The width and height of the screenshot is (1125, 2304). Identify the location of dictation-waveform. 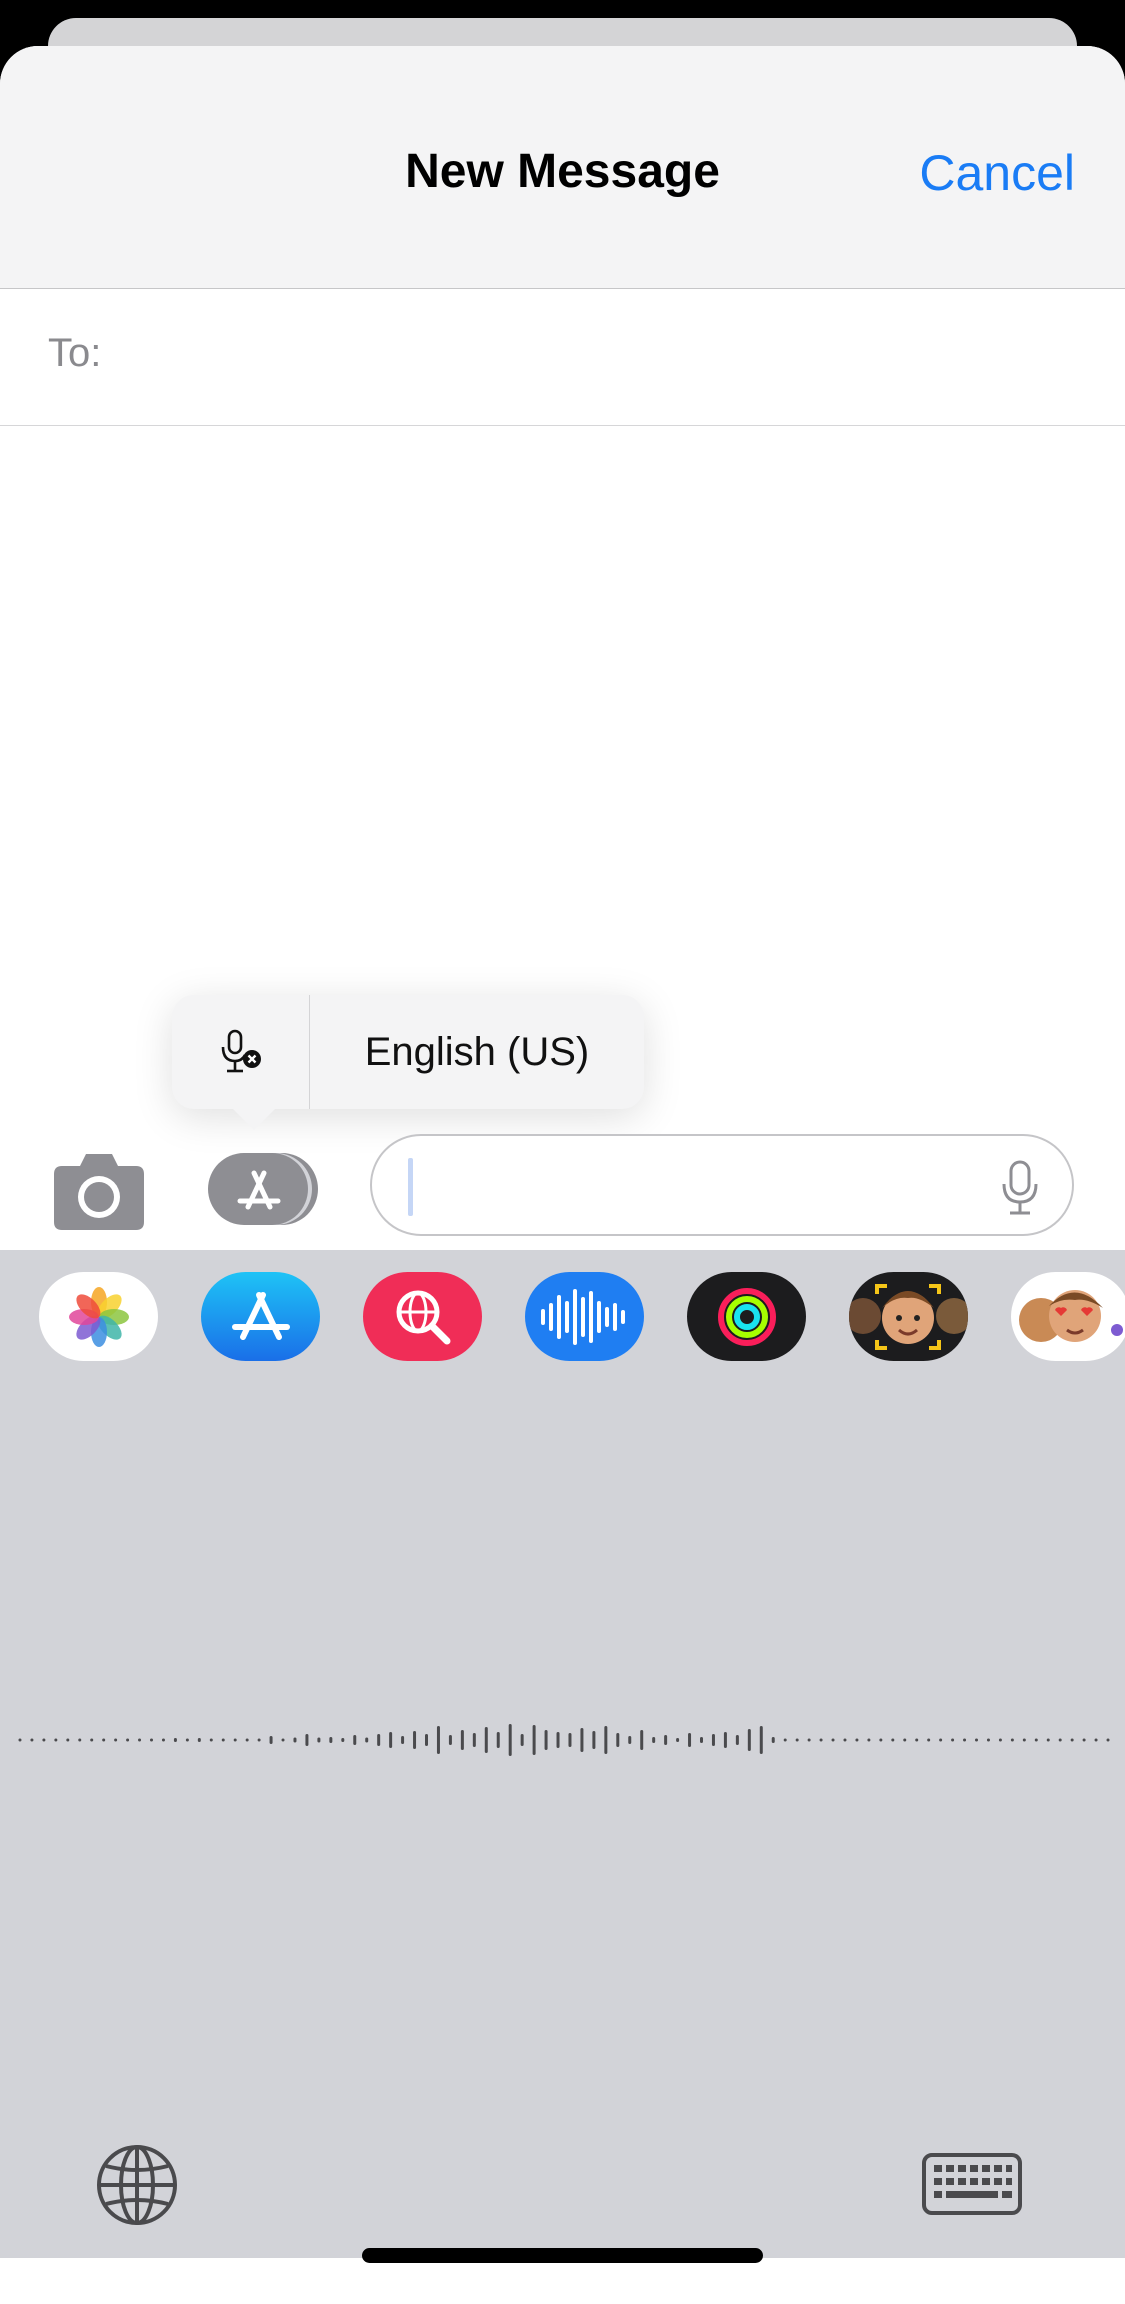
(564, 1740).